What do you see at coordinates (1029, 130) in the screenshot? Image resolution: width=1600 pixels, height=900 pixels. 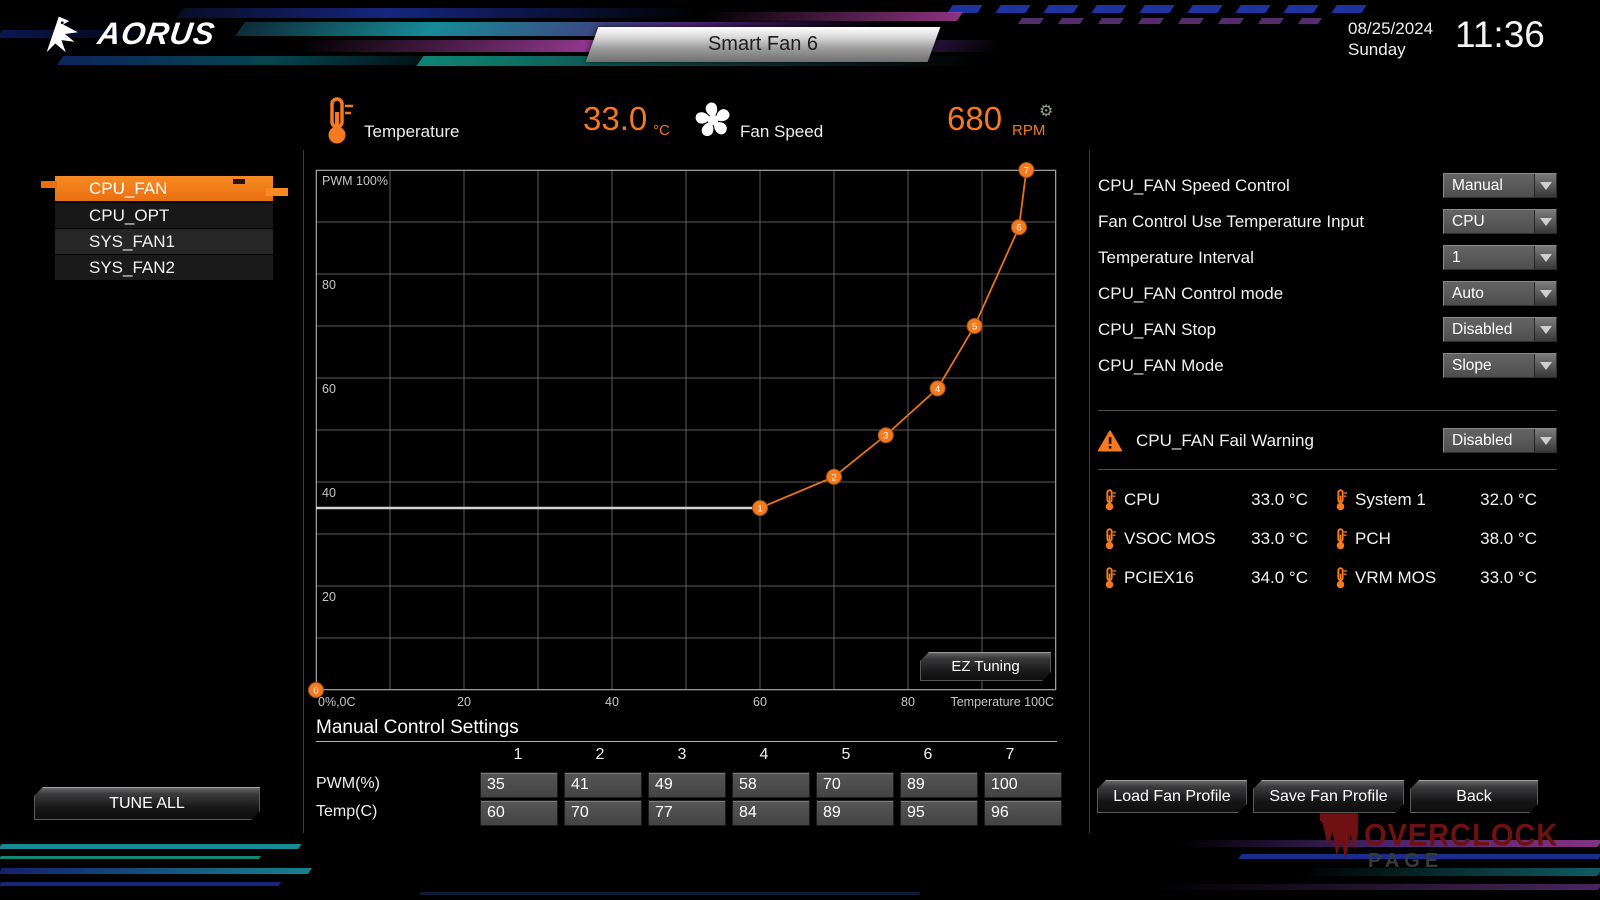 I see `fan-speed-unit: RPM` at bounding box center [1029, 130].